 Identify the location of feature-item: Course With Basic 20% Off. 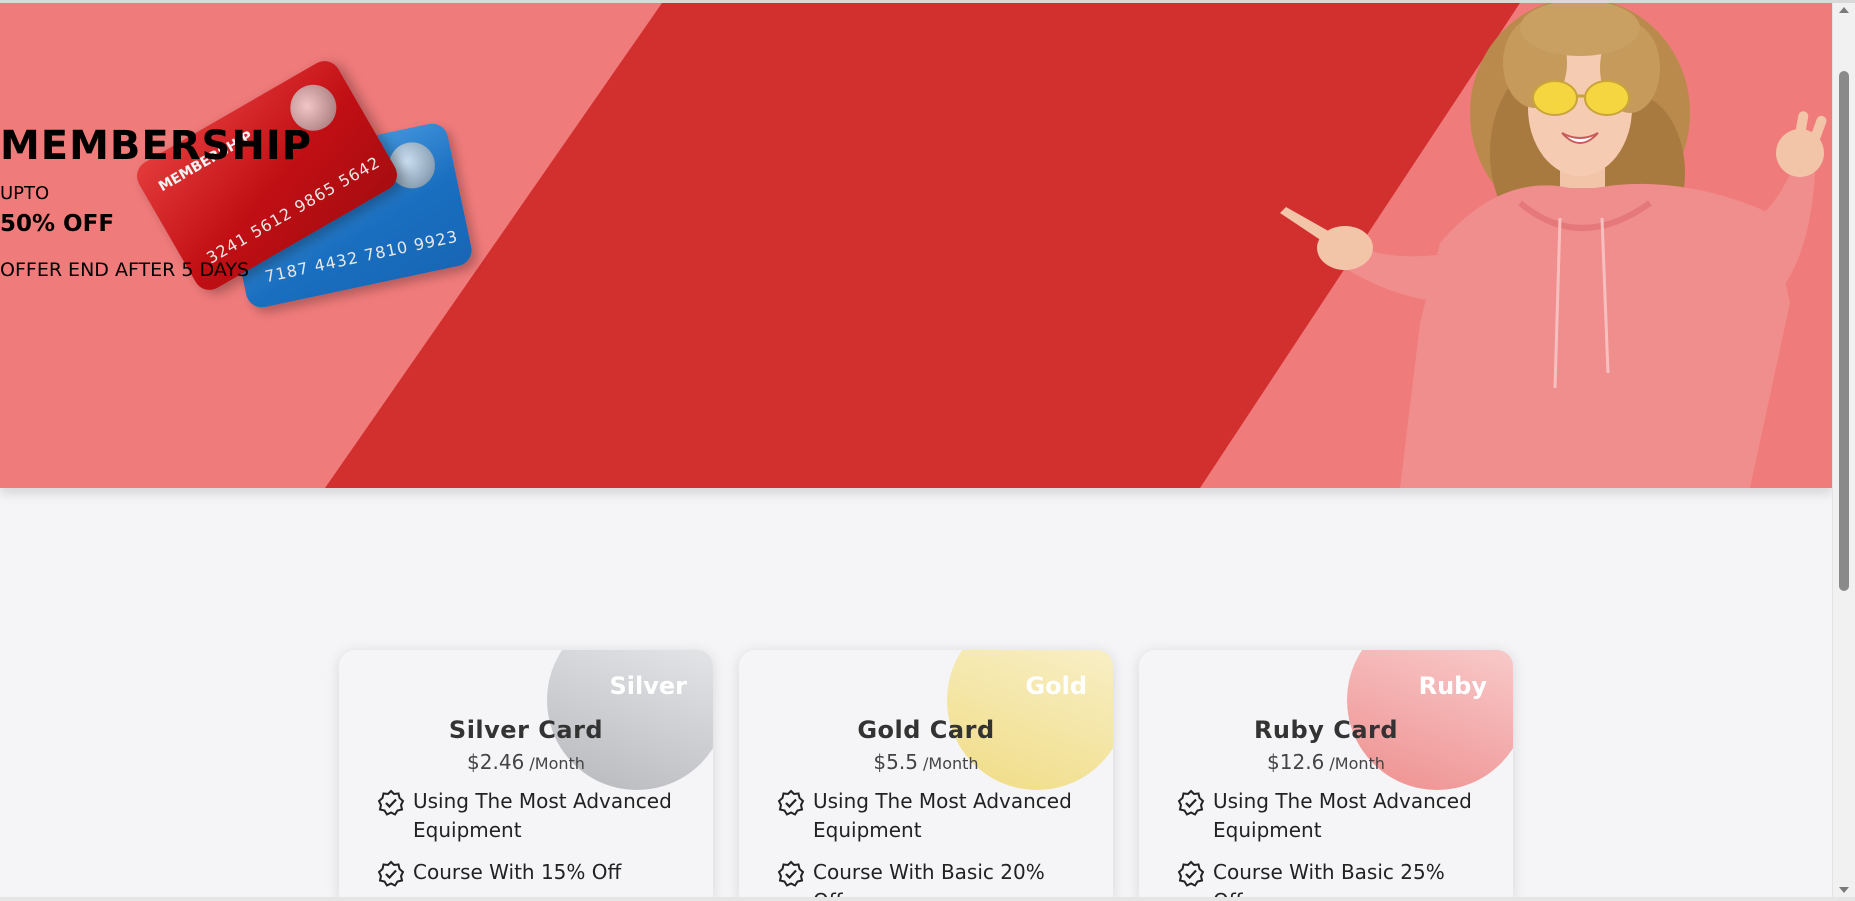
(927, 877).